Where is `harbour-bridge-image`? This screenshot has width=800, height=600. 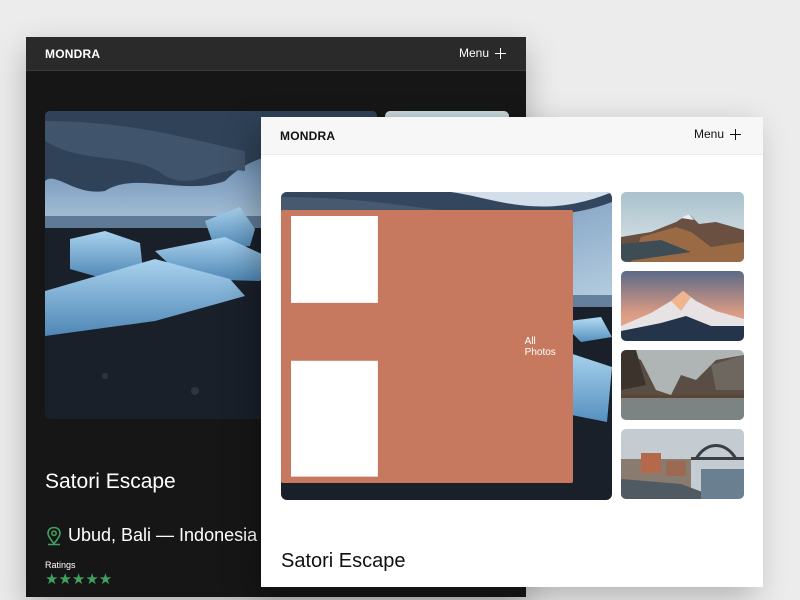
harbour-bridge-image is located at coordinates (682, 464).